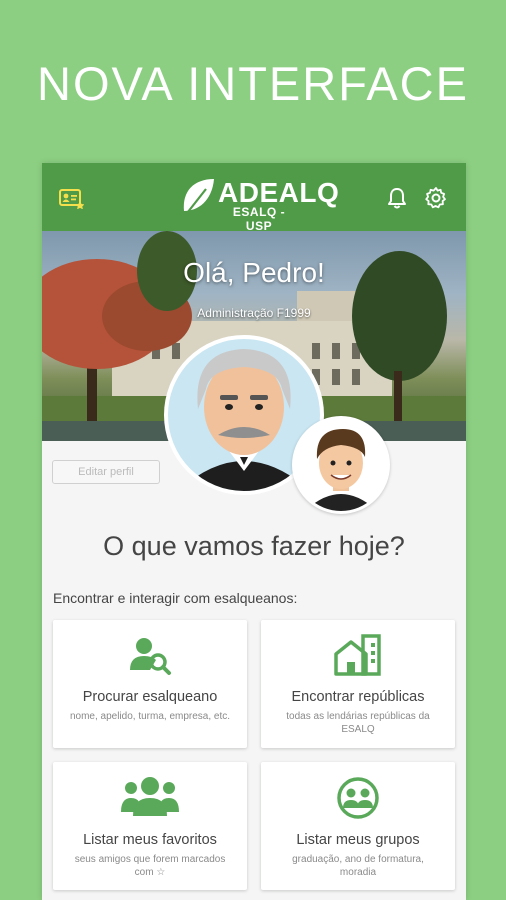  What do you see at coordinates (150, 716) in the screenshot?
I see `card-description: nome, apelido, turma, empresa, etc.` at bounding box center [150, 716].